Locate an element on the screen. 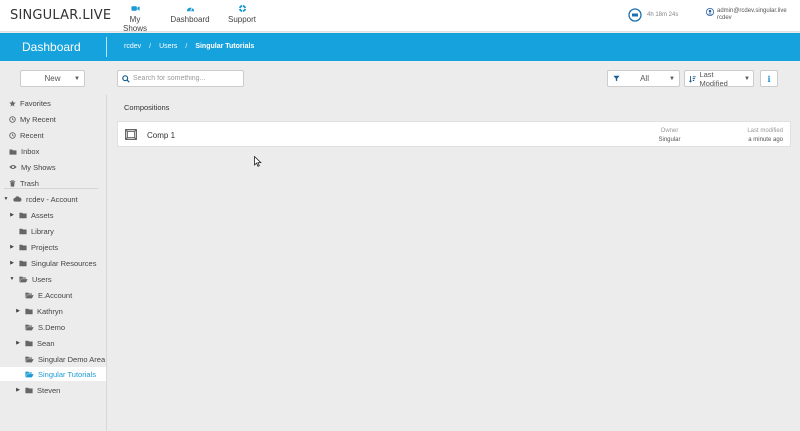 Image resolution: width=800 pixels, height=431 pixels. nav-dashboard-label: Dashboard is located at coordinates (190, 19).